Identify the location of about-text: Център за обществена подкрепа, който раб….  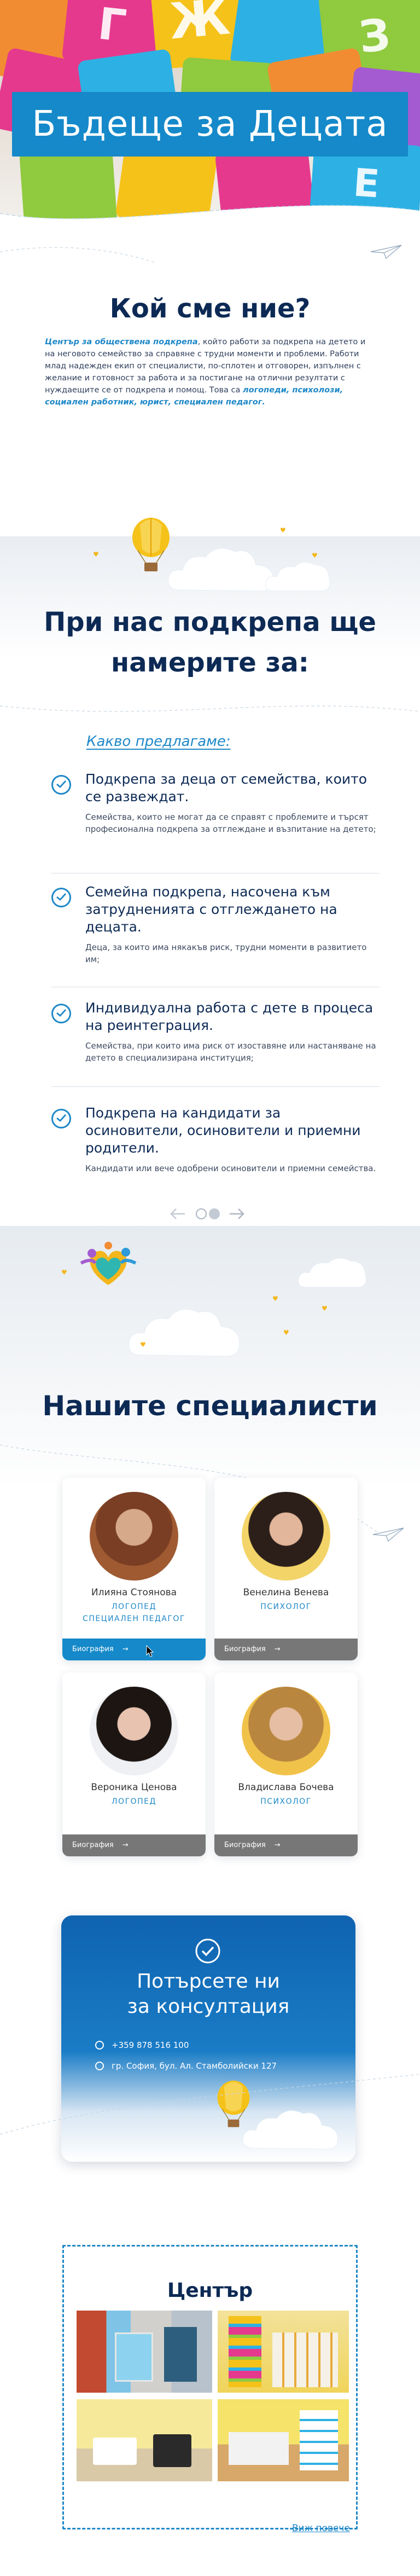
(210, 372).